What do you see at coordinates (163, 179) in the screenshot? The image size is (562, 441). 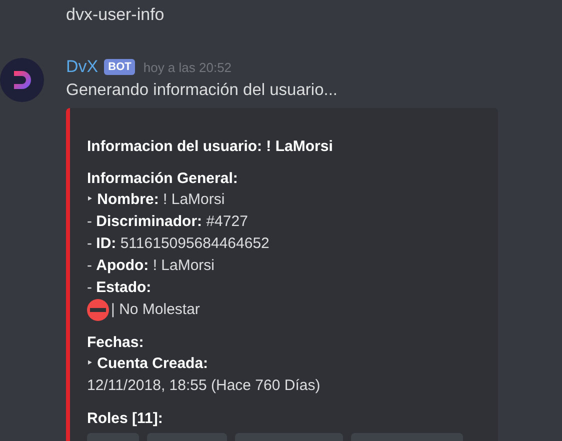 I see `section-heading: Información General:` at bounding box center [163, 179].